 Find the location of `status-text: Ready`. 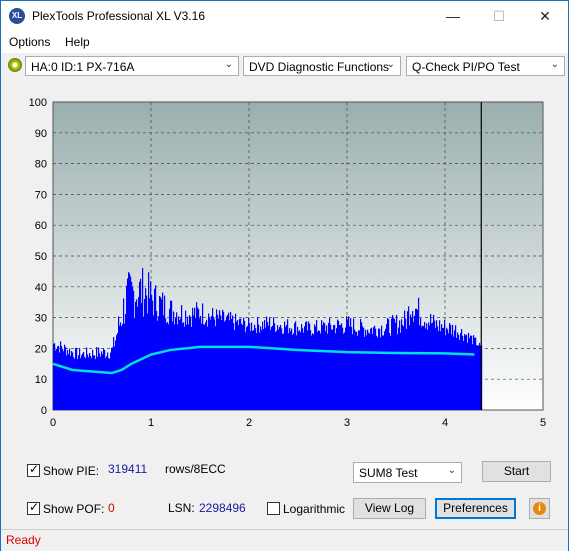

status-text: Ready is located at coordinates (23, 540).